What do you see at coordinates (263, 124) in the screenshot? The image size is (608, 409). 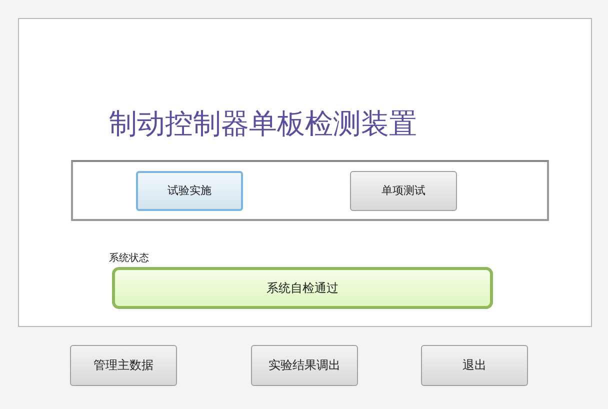 I see `app-title: 制动控制器单板检测装置` at bounding box center [263, 124].